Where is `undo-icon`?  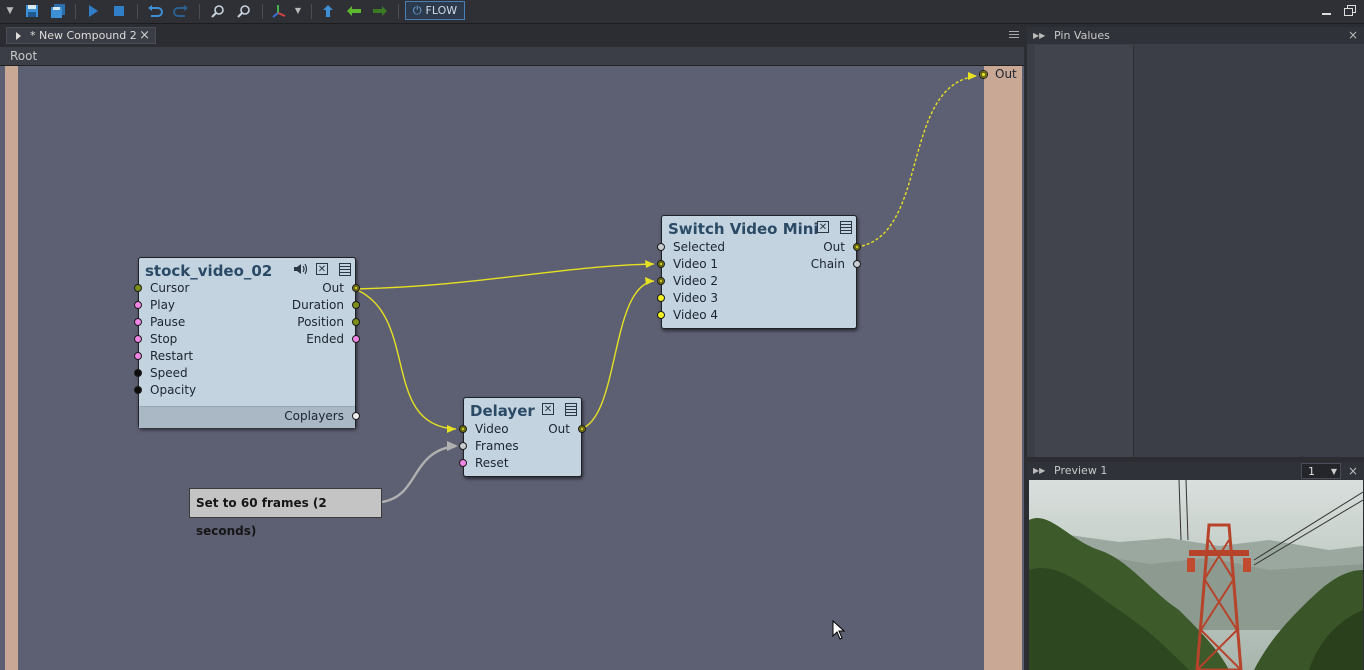
undo-icon is located at coordinates (155, 11).